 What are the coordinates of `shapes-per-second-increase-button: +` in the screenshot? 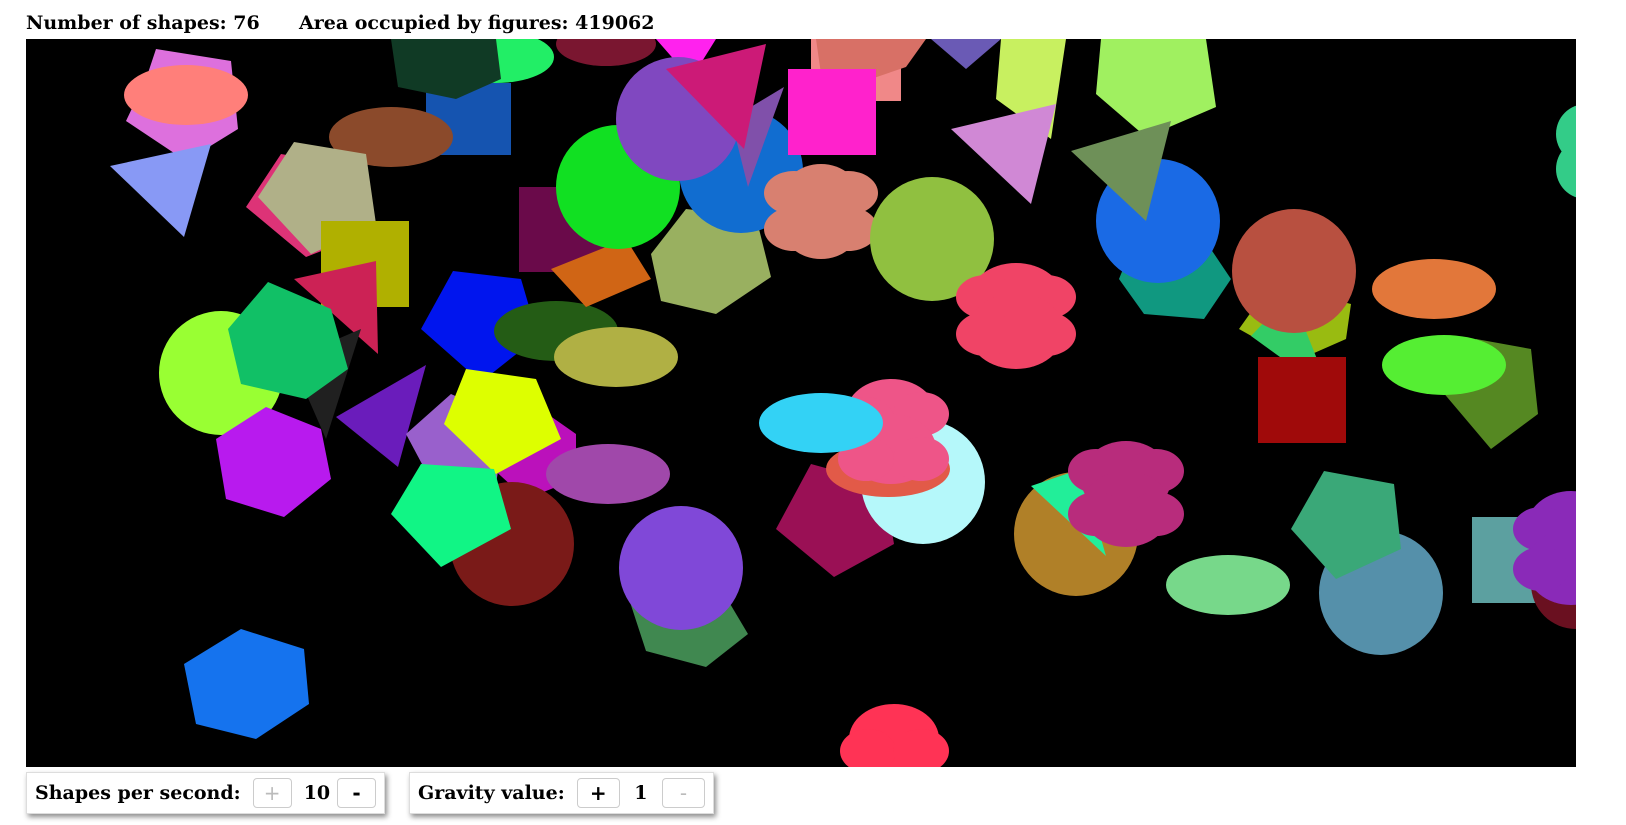 It's located at (272, 793).